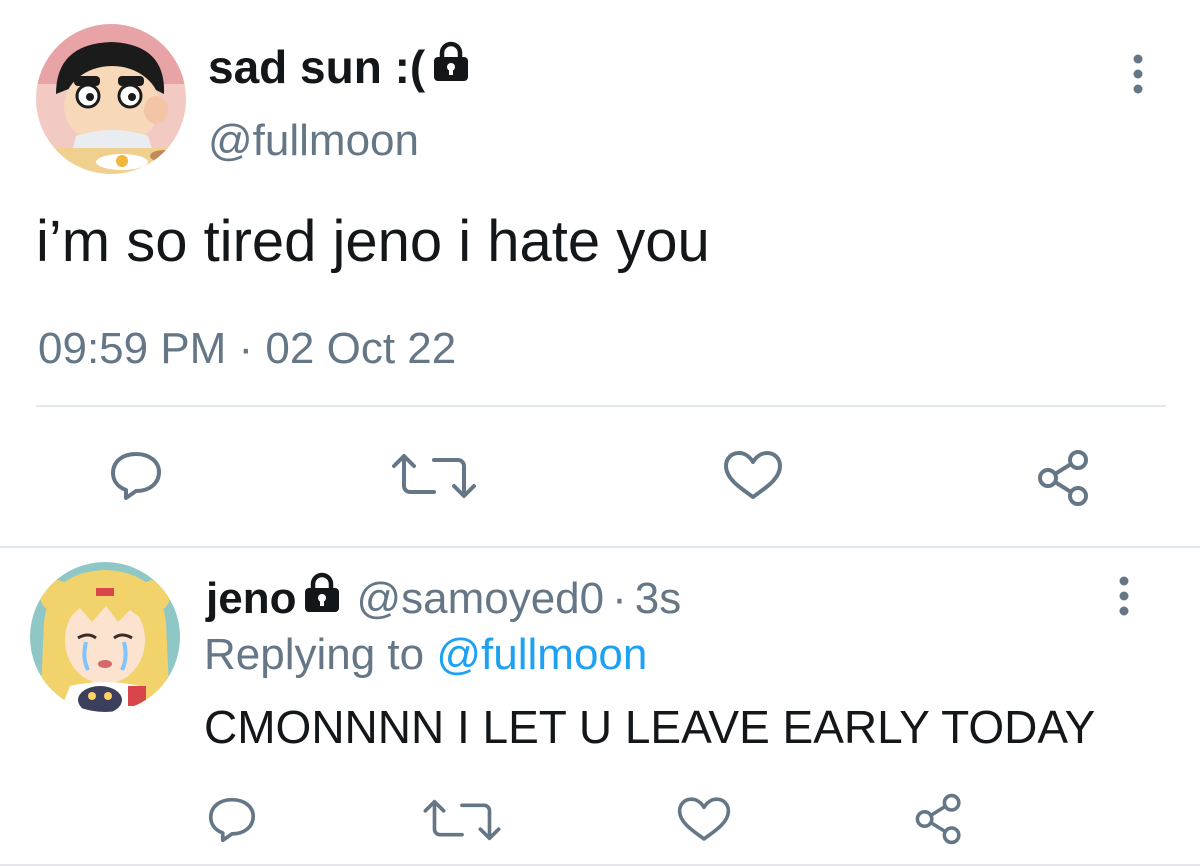 The width and height of the screenshot is (1200, 867). What do you see at coordinates (317, 67) in the screenshot?
I see `display-name-text: sad sun :(` at bounding box center [317, 67].